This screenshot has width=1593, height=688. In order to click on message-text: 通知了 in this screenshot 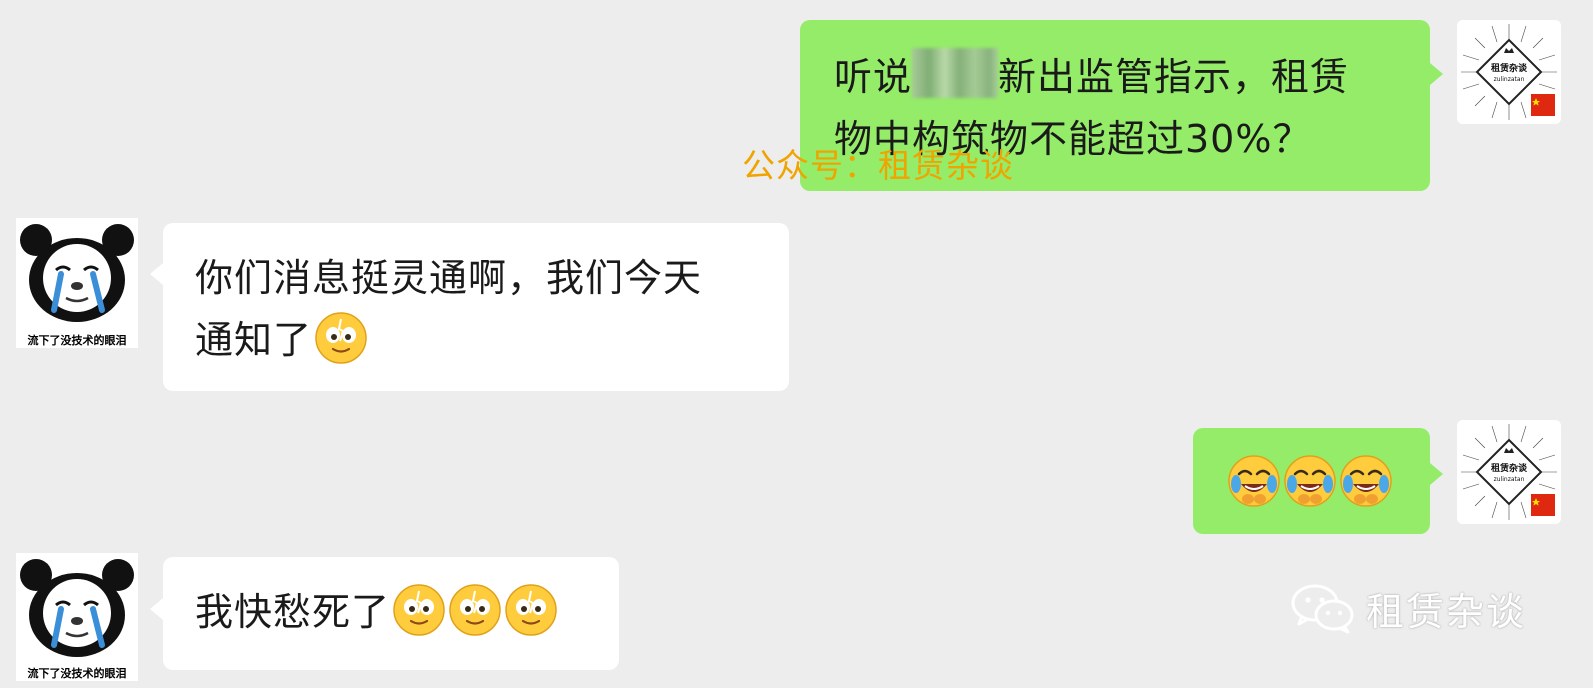, I will do `click(254, 340)`.